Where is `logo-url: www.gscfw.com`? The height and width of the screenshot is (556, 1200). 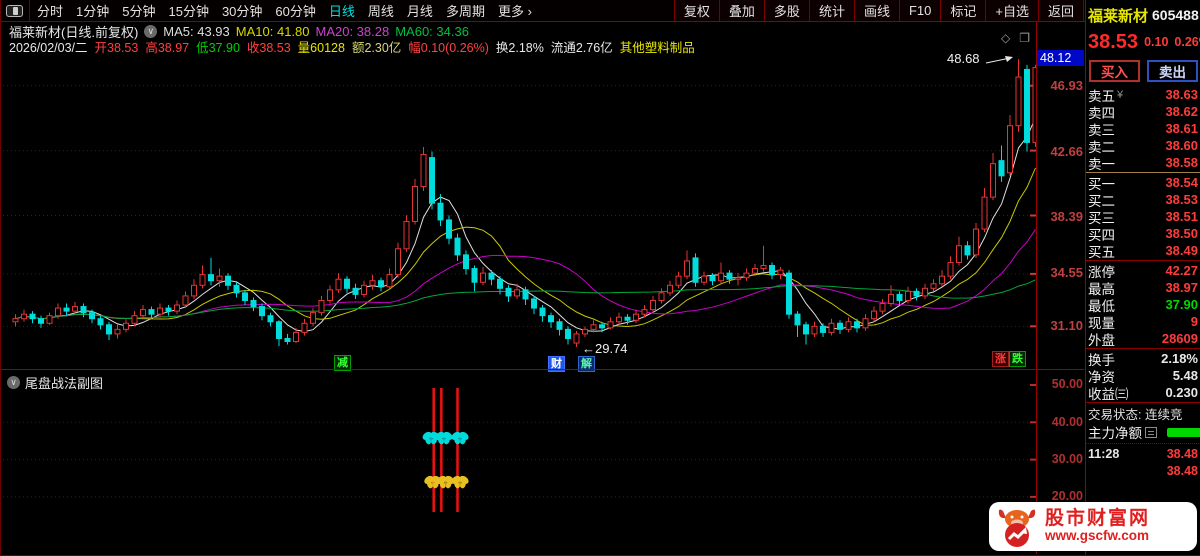 logo-url: www.gscfw.com is located at coordinates (1097, 536).